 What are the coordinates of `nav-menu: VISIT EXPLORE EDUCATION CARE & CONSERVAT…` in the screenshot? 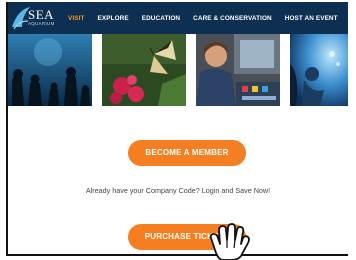 It's located at (208, 18).